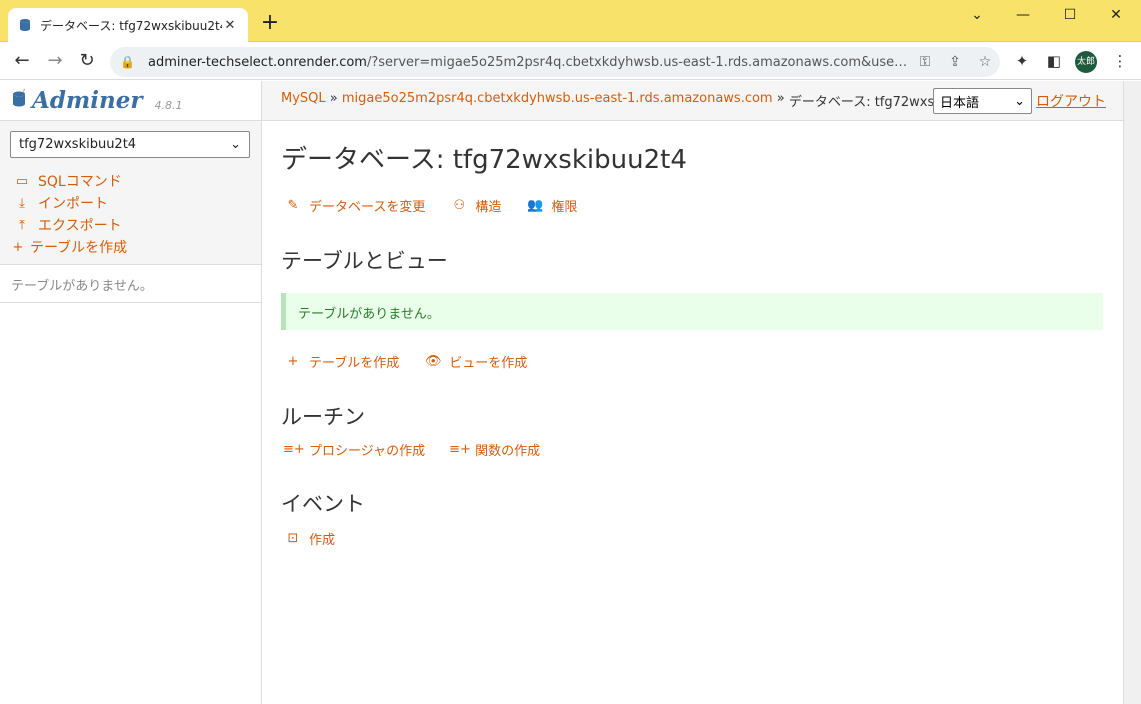 The width and height of the screenshot is (1141, 704). I want to click on no-tables-message: テーブルがありません。, so click(692, 311).